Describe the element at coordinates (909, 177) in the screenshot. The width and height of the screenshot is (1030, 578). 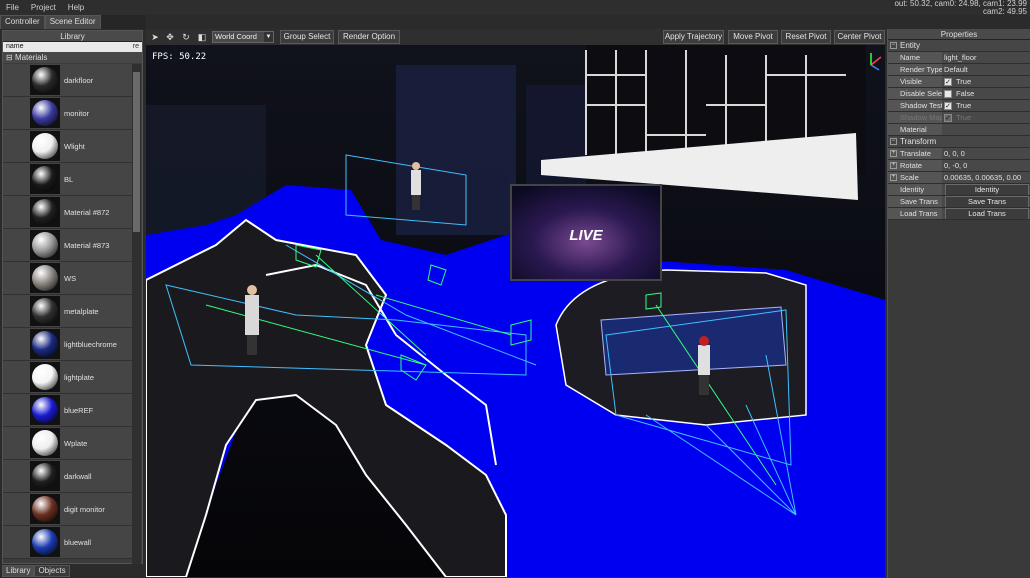
I see `prop-scale-label: Scale` at that location.